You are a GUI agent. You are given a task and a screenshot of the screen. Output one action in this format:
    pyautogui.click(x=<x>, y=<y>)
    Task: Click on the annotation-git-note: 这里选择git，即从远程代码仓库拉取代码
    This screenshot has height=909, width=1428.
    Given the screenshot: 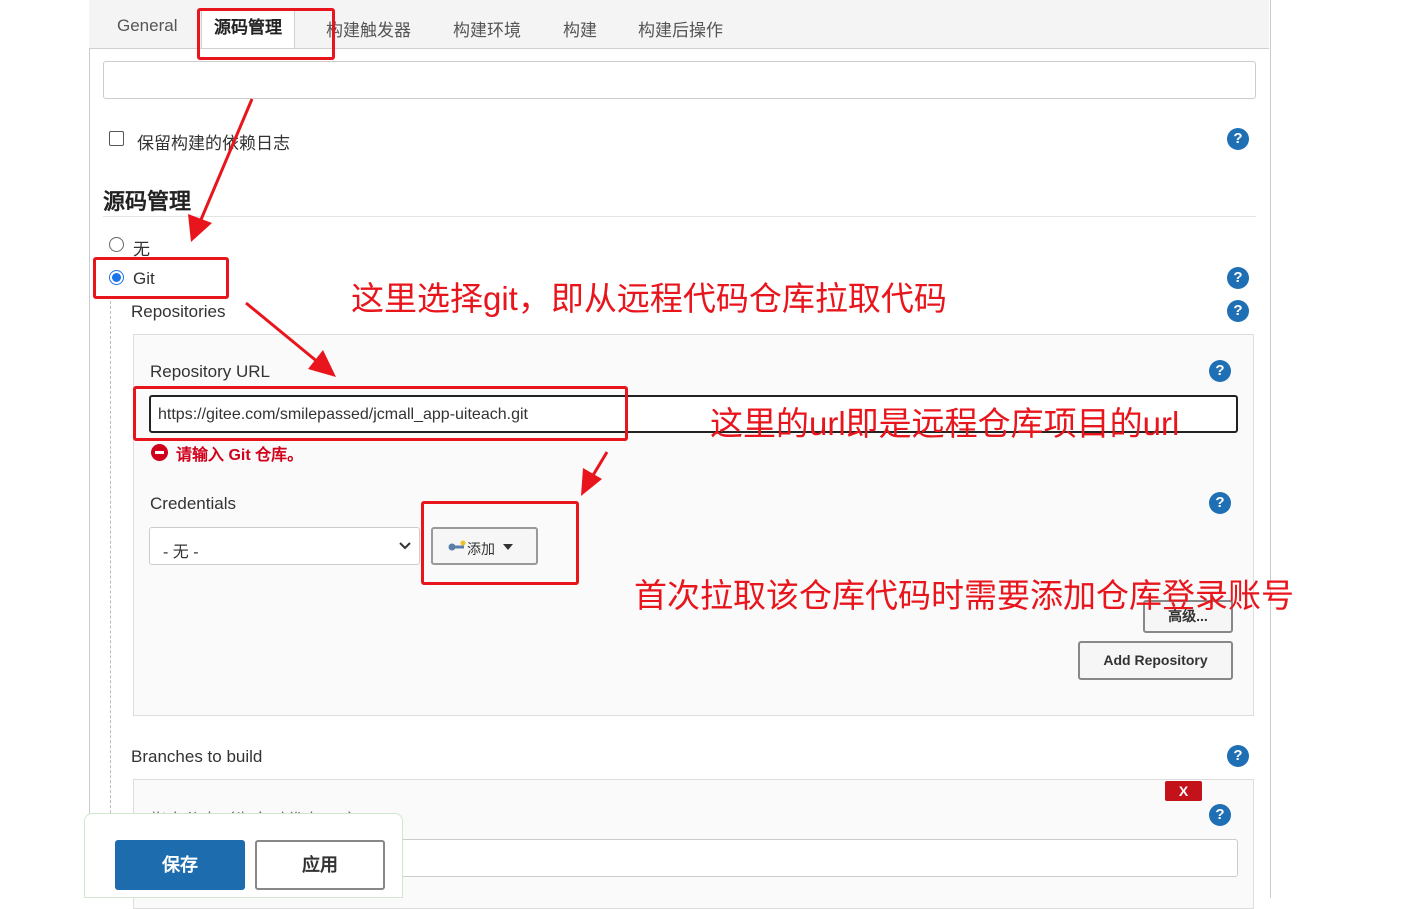 What is the action you would take?
    pyautogui.click(x=649, y=298)
    